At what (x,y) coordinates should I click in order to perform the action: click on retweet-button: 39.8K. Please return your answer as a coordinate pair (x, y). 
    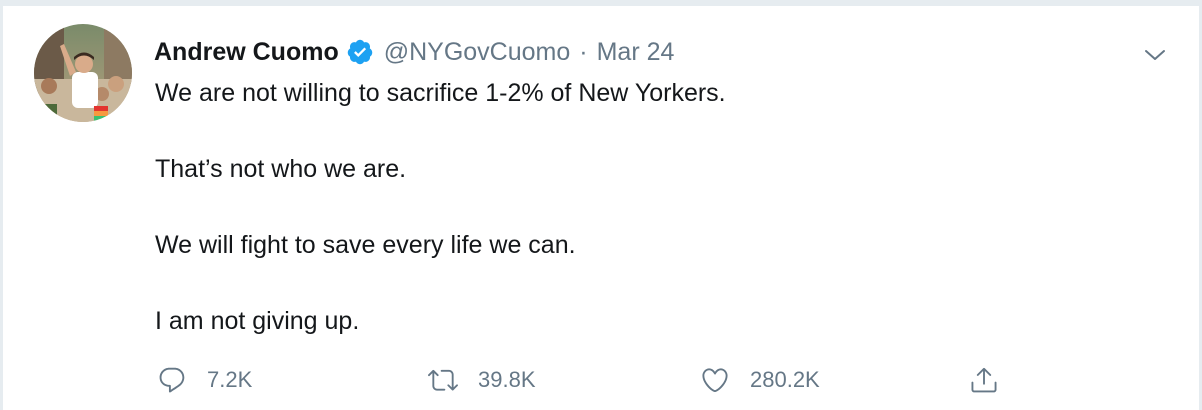
    Looking at the image, I should click on (482, 380).